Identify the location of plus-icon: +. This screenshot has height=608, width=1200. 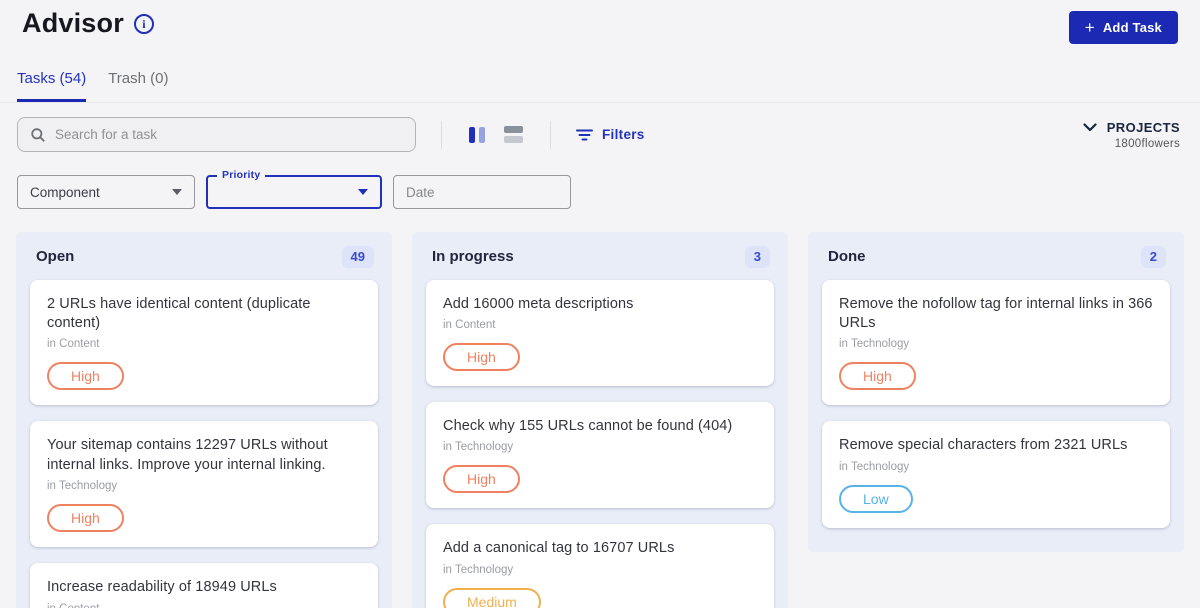
(1089, 27).